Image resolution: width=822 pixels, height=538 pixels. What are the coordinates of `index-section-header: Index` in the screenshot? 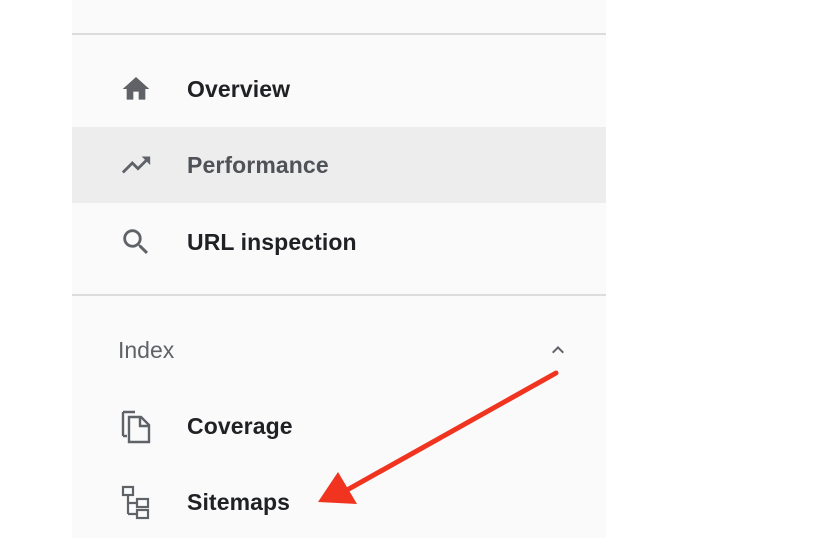 It's located at (339, 350).